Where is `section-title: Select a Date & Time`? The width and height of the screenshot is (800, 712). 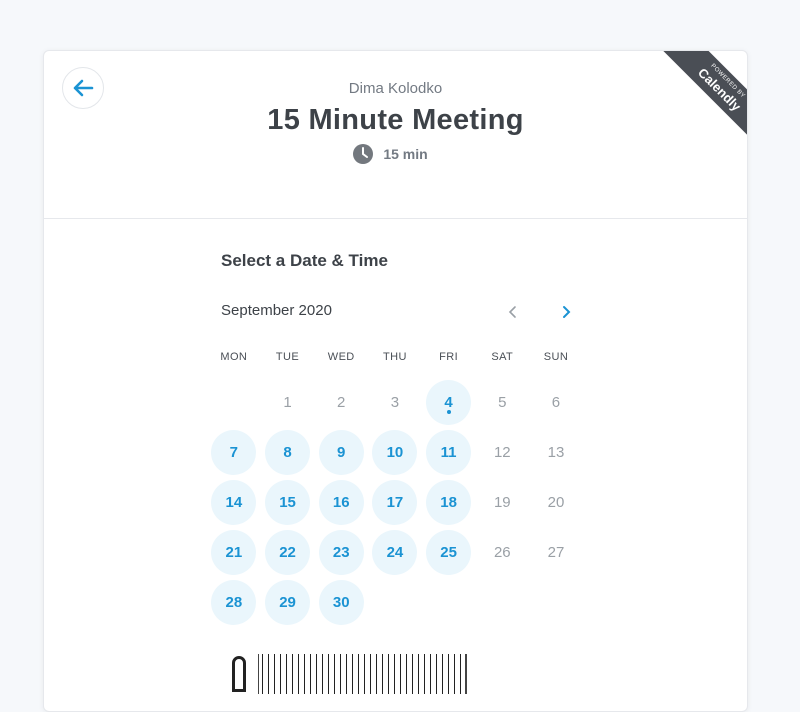
section-title: Select a Date & Time is located at coordinates (304, 260).